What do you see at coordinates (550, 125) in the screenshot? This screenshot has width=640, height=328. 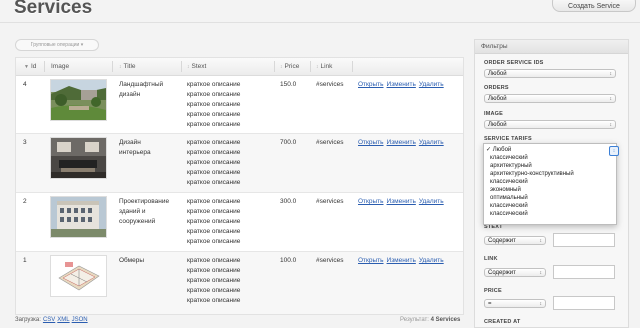 I see `image-select: Любой` at bounding box center [550, 125].